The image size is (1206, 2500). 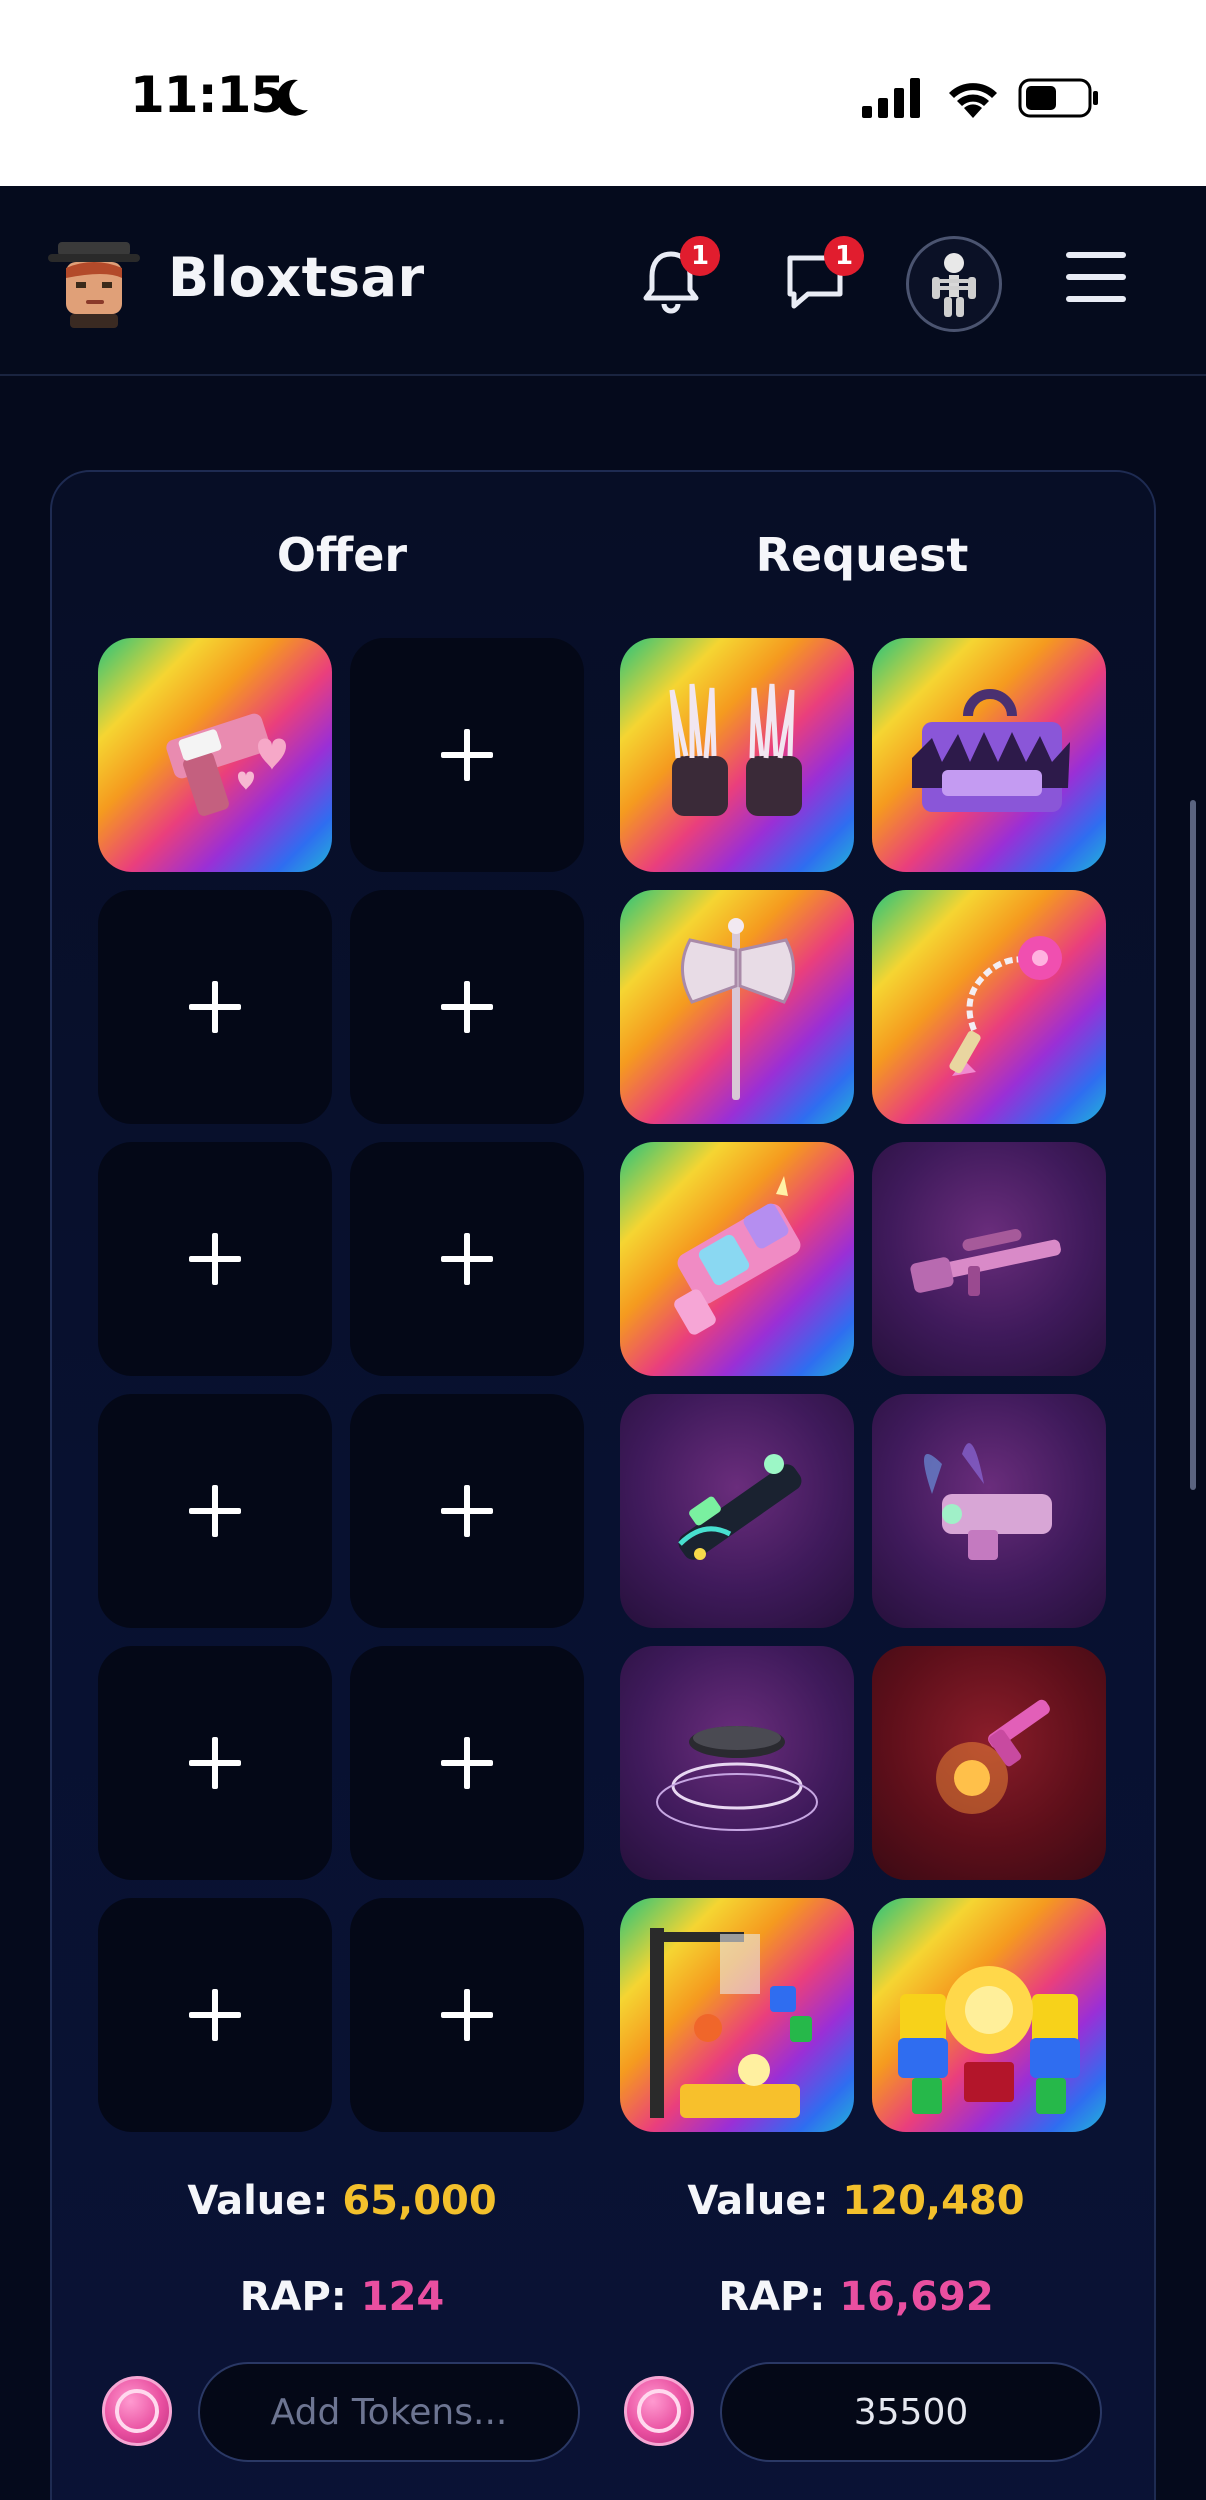 I want to click on skeleton-avatar-icon, so click(x=954, y=285).